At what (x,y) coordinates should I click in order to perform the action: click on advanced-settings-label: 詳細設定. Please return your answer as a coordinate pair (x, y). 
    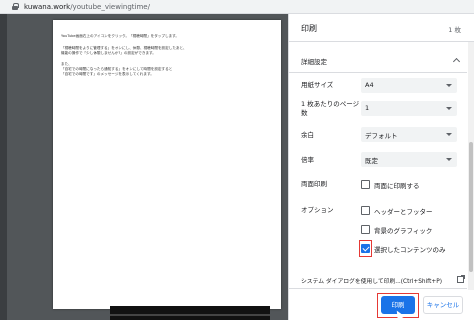
    Looking at the image, I should click on (314, 62).